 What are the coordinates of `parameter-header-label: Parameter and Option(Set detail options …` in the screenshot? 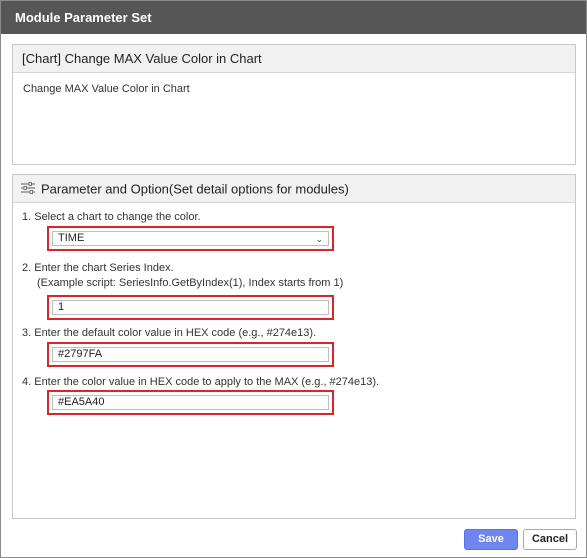 It's located at (195, 189).